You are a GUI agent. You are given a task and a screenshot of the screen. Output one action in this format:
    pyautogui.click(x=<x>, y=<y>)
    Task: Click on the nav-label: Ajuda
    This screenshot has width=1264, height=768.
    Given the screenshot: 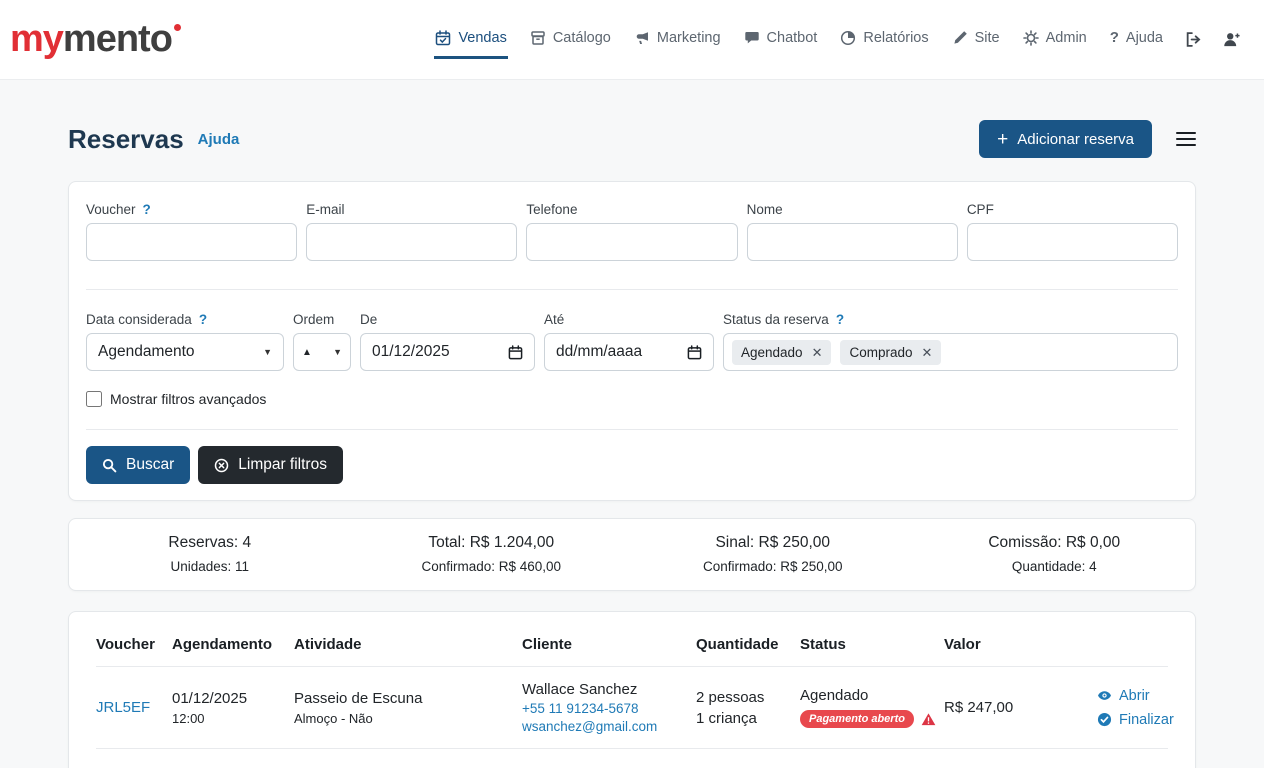 What is the action you would take?
    pyautogui.click(x=1144, y=37)
    